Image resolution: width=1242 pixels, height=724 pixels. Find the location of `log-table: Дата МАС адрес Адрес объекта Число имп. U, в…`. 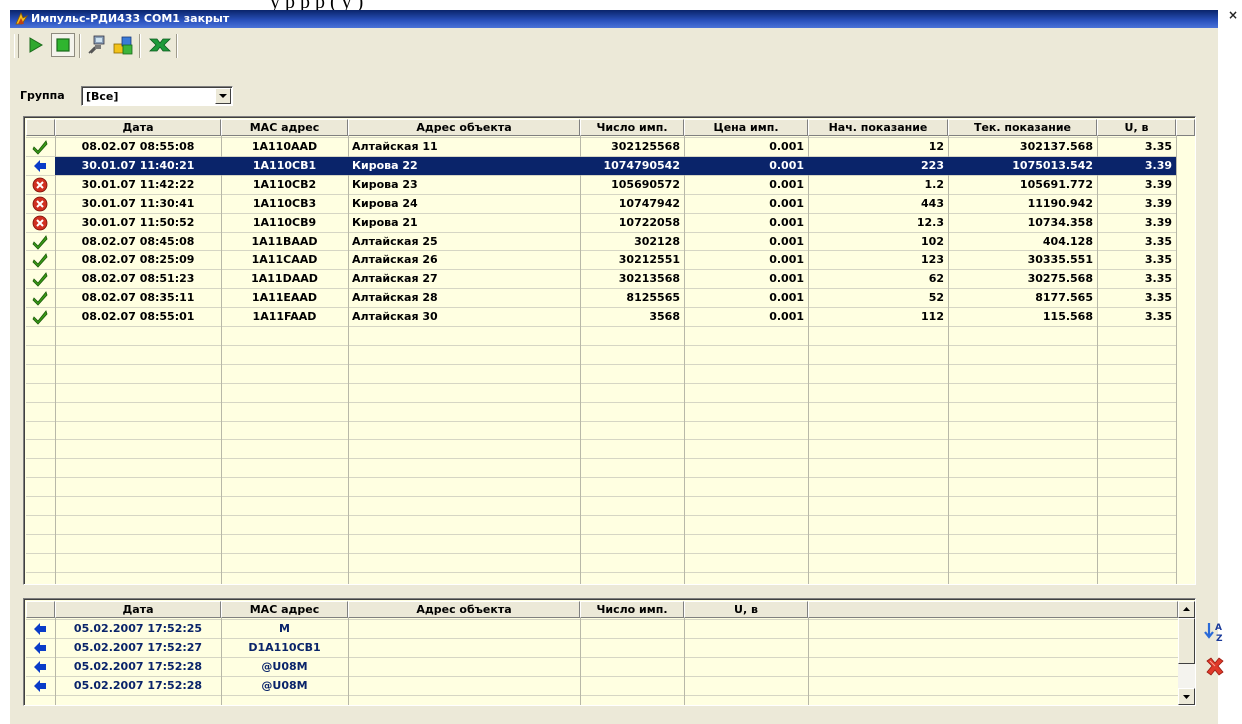

log-table: Дата МАС адрес Адрес объекта Число имп. U, в… is located at coordinates (609, 652).